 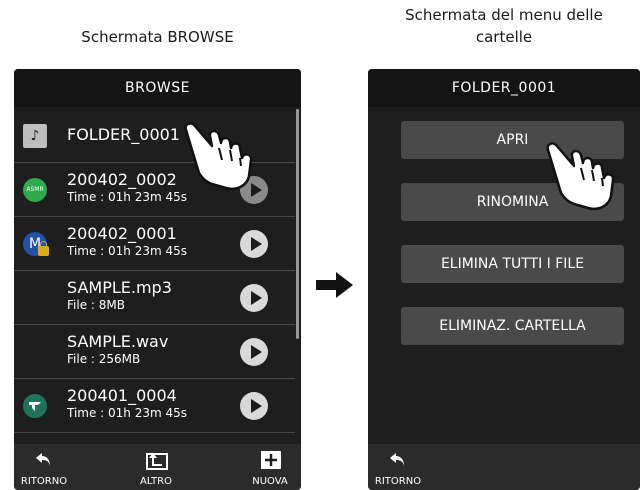 What do you see at coordinates (122, 179) in the screenshot?
I see `list-item-name: 200402_0002` at bounding box center [122, 179].